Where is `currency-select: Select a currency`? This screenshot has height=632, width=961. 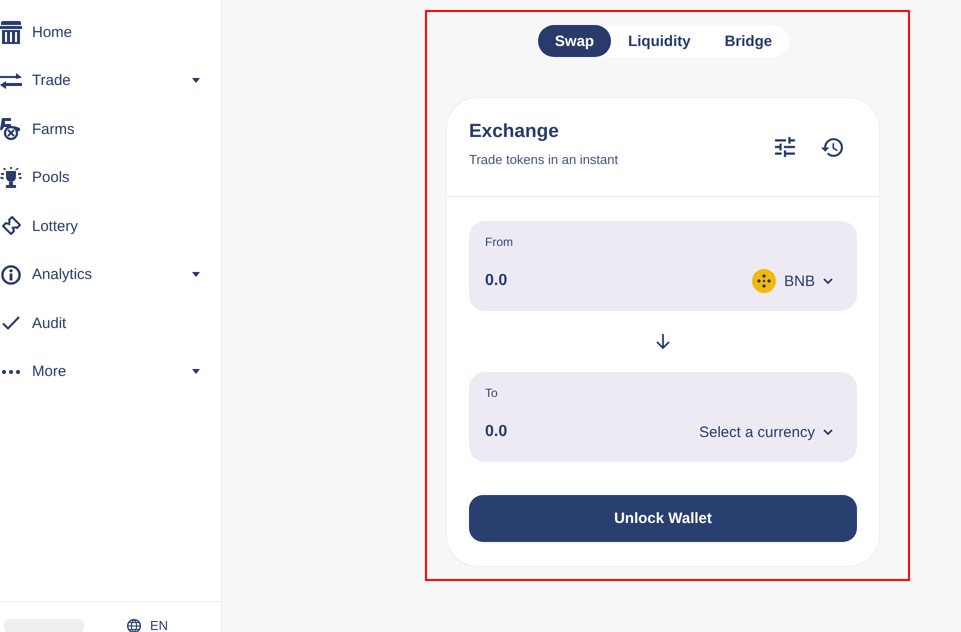 currency-select: Select a currency is located at coordinates (766, 432).